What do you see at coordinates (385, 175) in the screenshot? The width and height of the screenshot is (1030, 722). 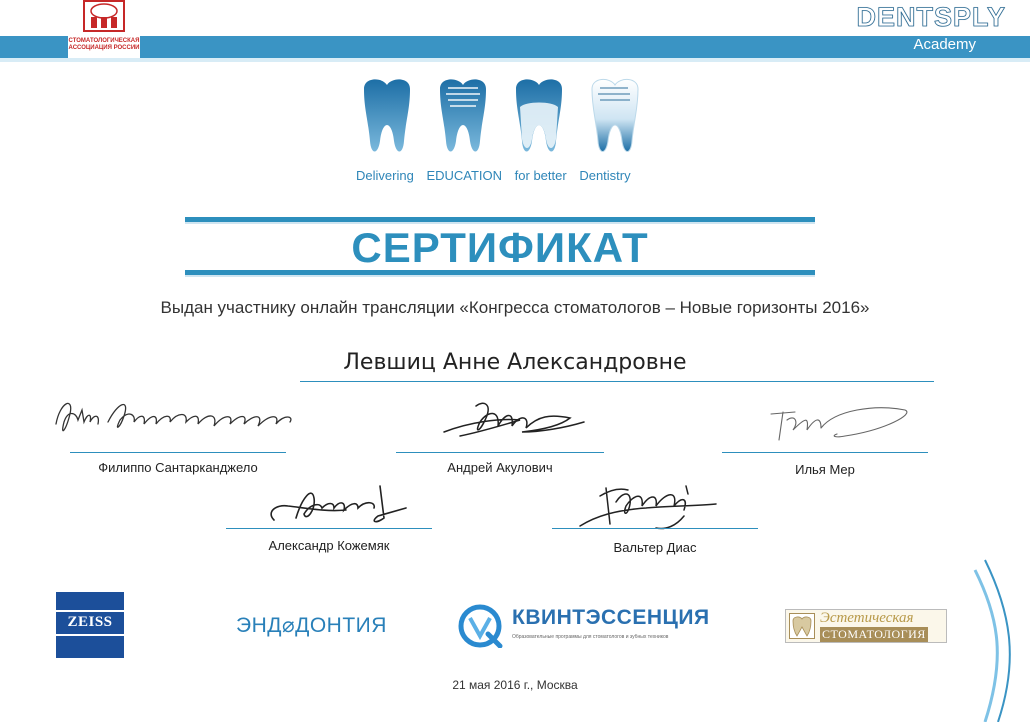 I see `slogan-word-delivering: Delivering` at bounding box center [385, 175].